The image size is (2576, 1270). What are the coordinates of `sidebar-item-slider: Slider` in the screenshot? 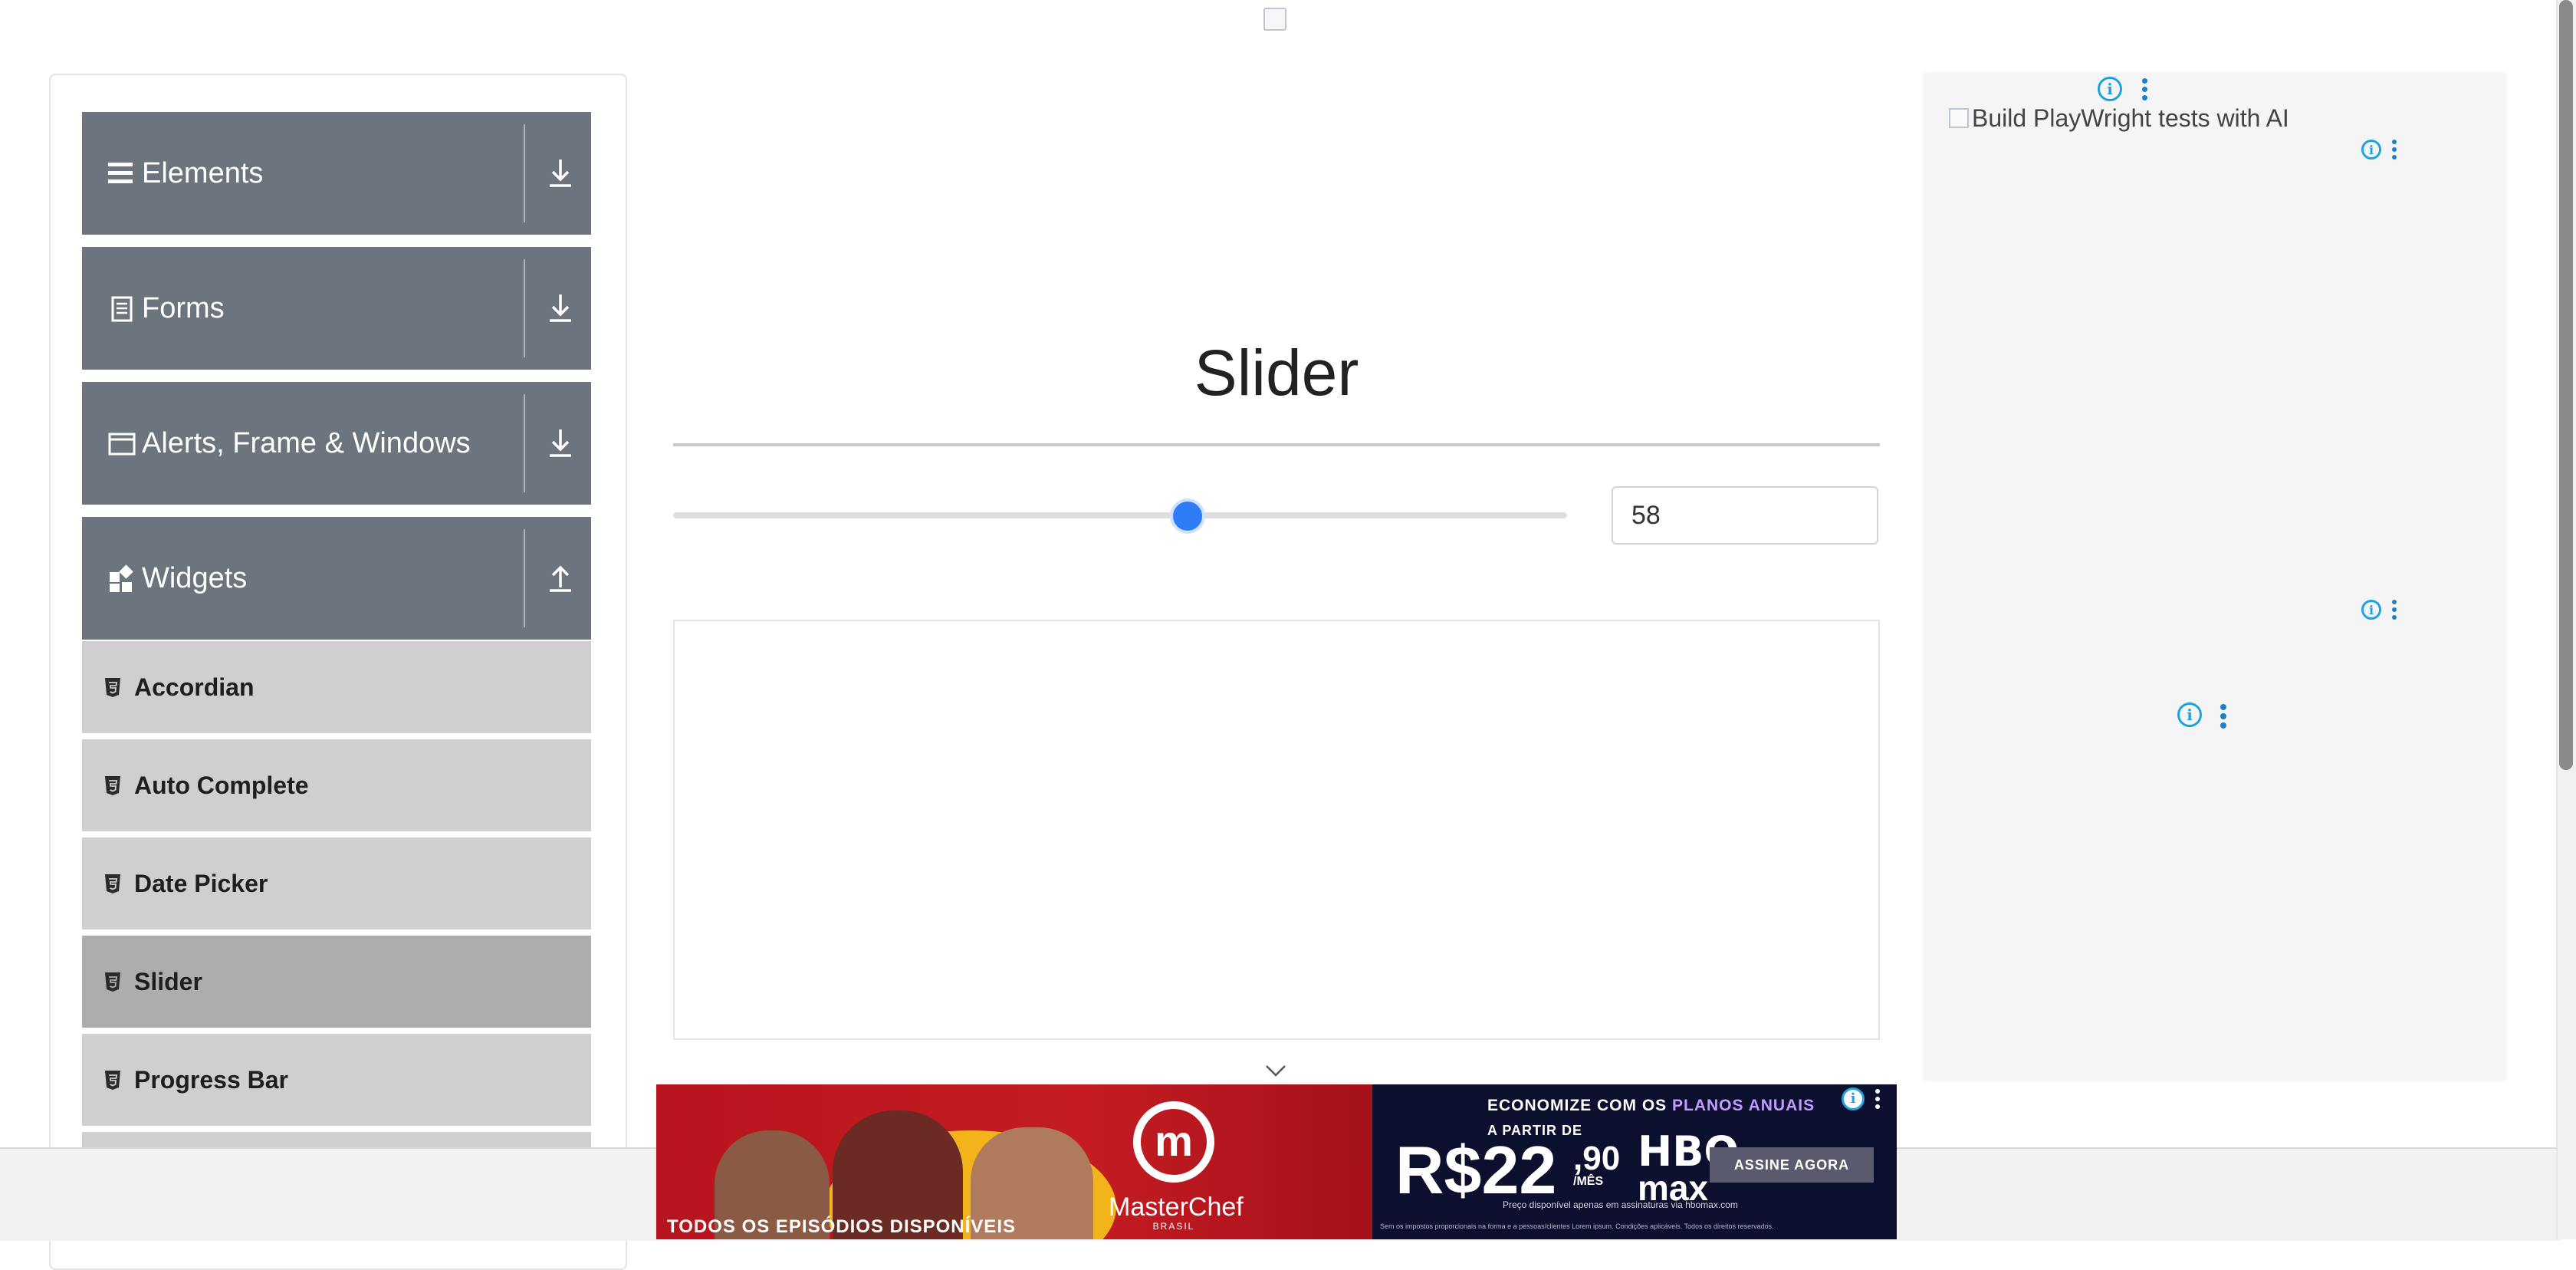 It's located at (336, 983).